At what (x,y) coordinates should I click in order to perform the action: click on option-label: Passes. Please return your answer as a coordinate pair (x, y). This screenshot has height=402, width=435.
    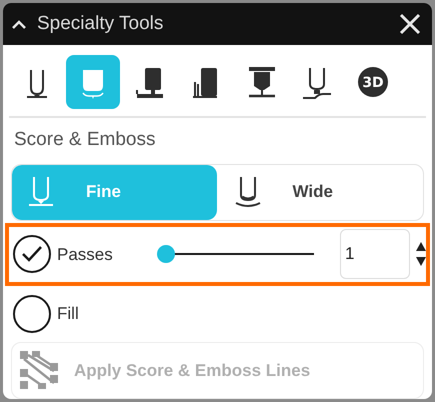
    Looking at the image, I should click on (85, 255).